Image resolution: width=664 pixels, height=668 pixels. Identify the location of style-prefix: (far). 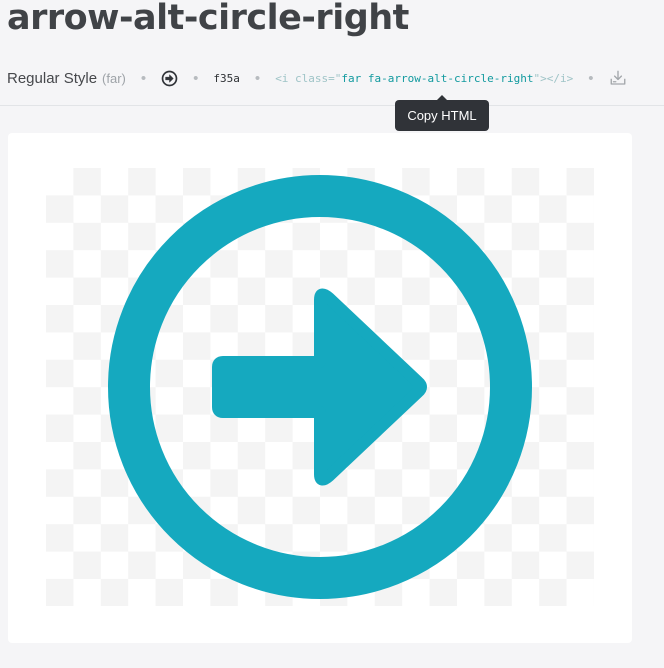
(114, 78).